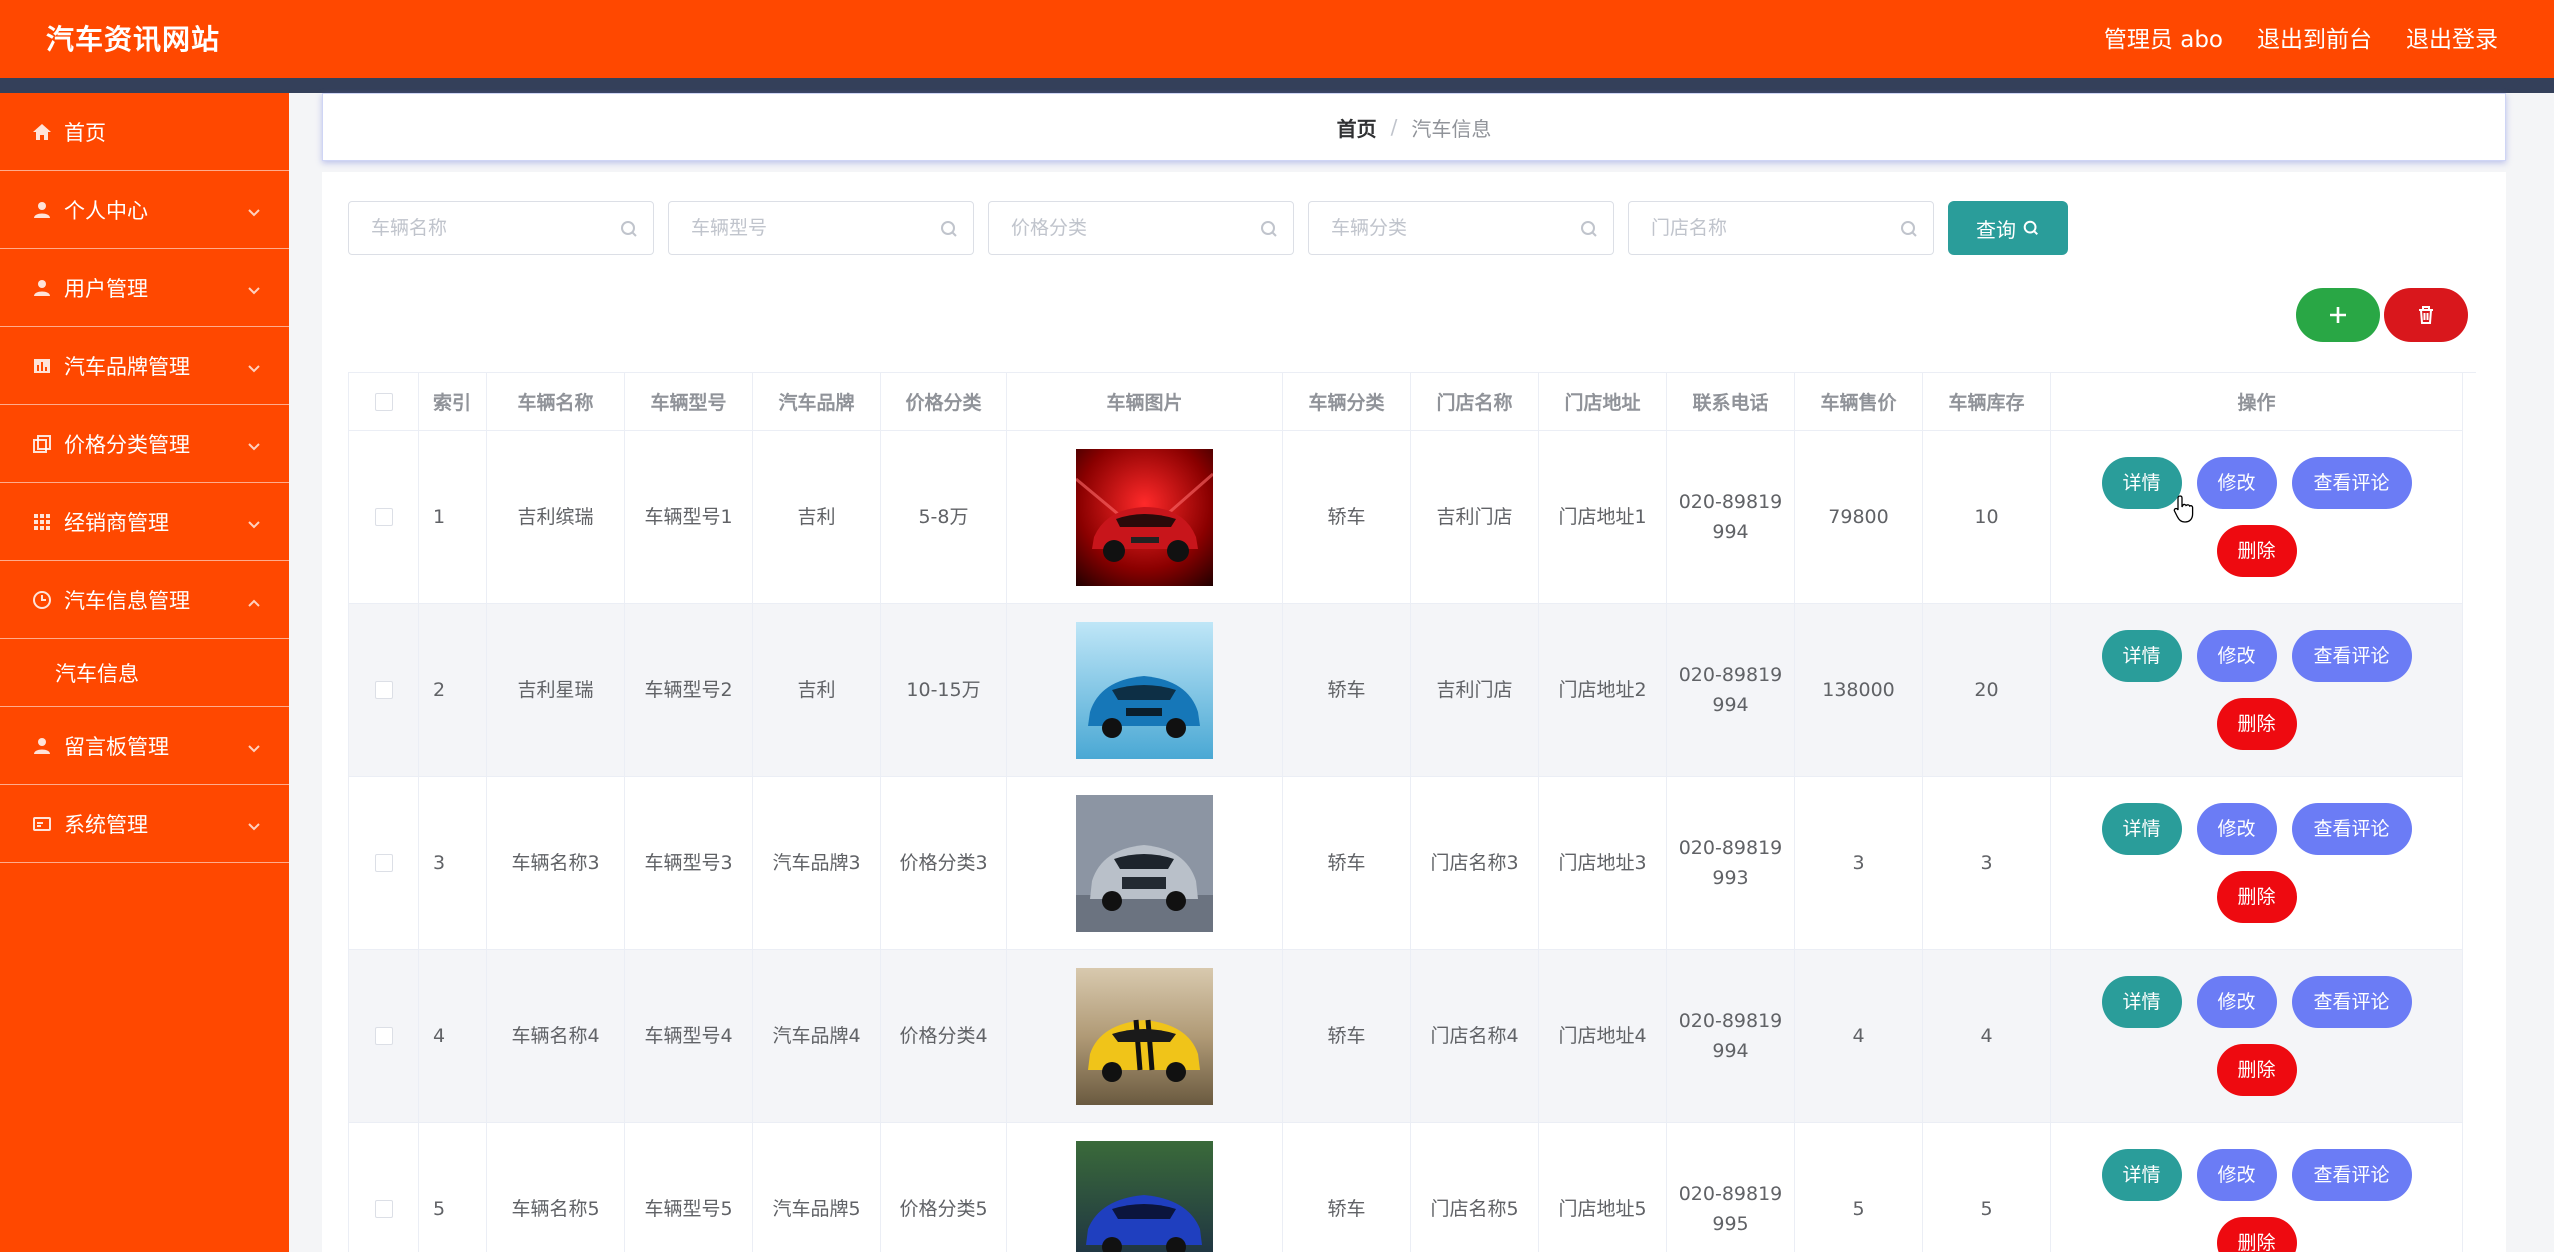  What do you see at coordinates (1145, 402) in the screenshot?
I see `header-image: 车辆图片` at bounding box center [1145, 402].